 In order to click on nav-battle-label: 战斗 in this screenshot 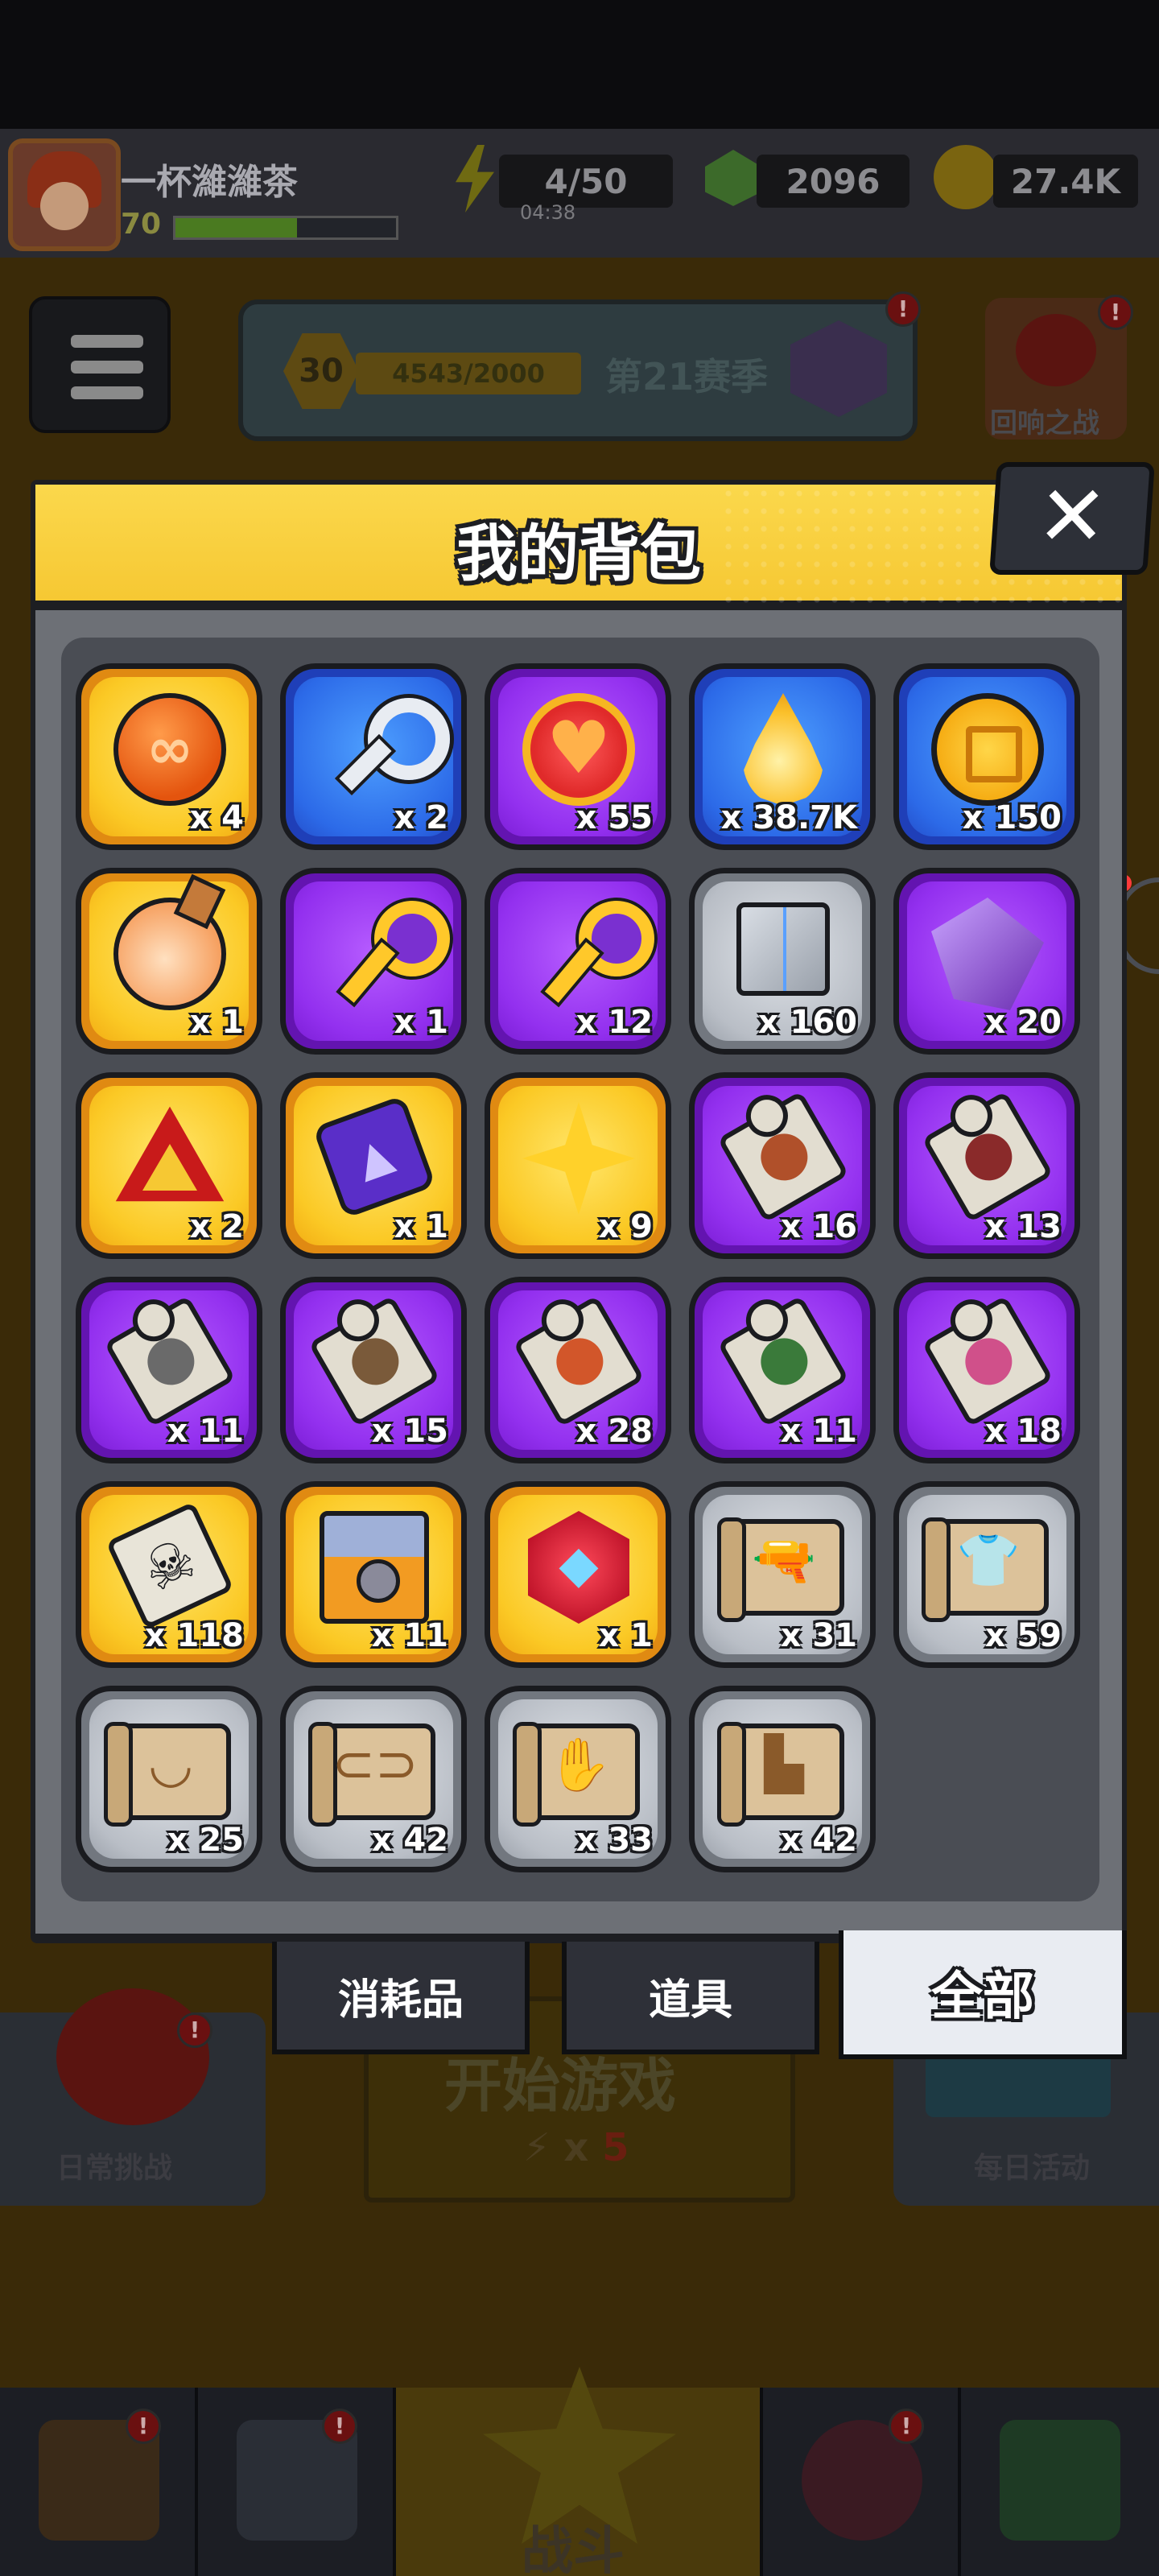, I will do `click(573, 2549)`.